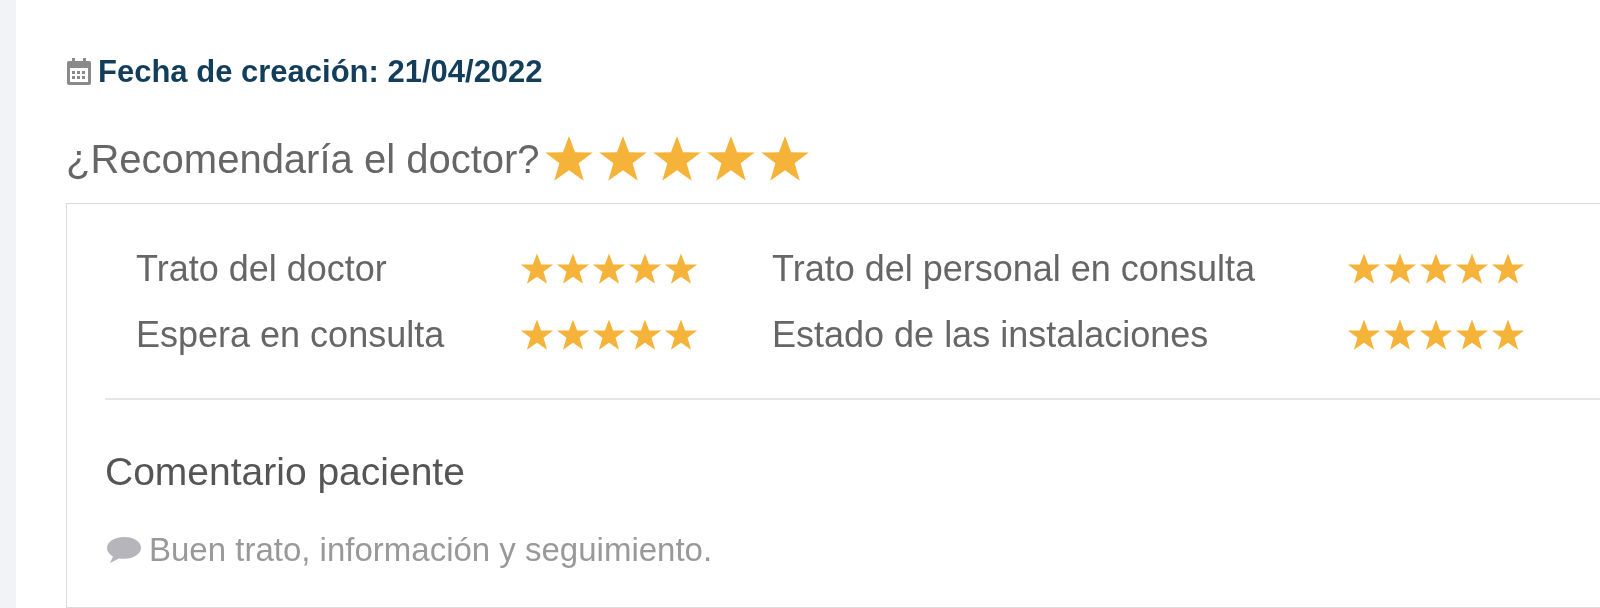  What do you see at coordinates (124, 550) in the screenshot?
I see `speech-bubble-icon` at bounding box center [124, 550].